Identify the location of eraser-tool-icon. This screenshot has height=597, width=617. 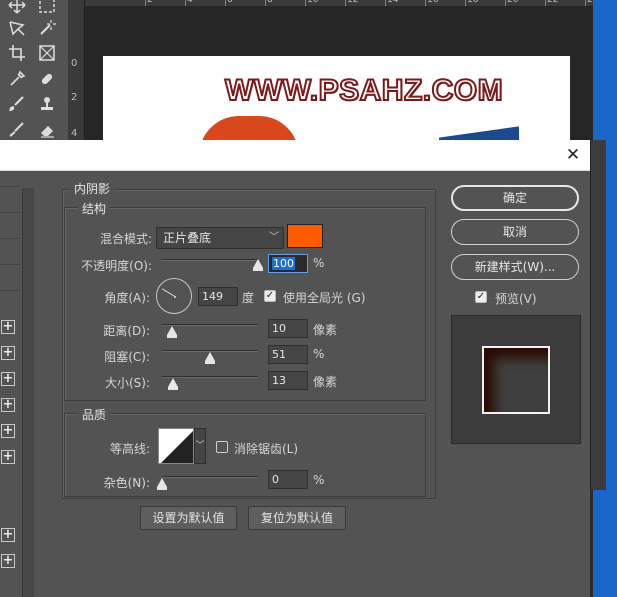
(47, 130).